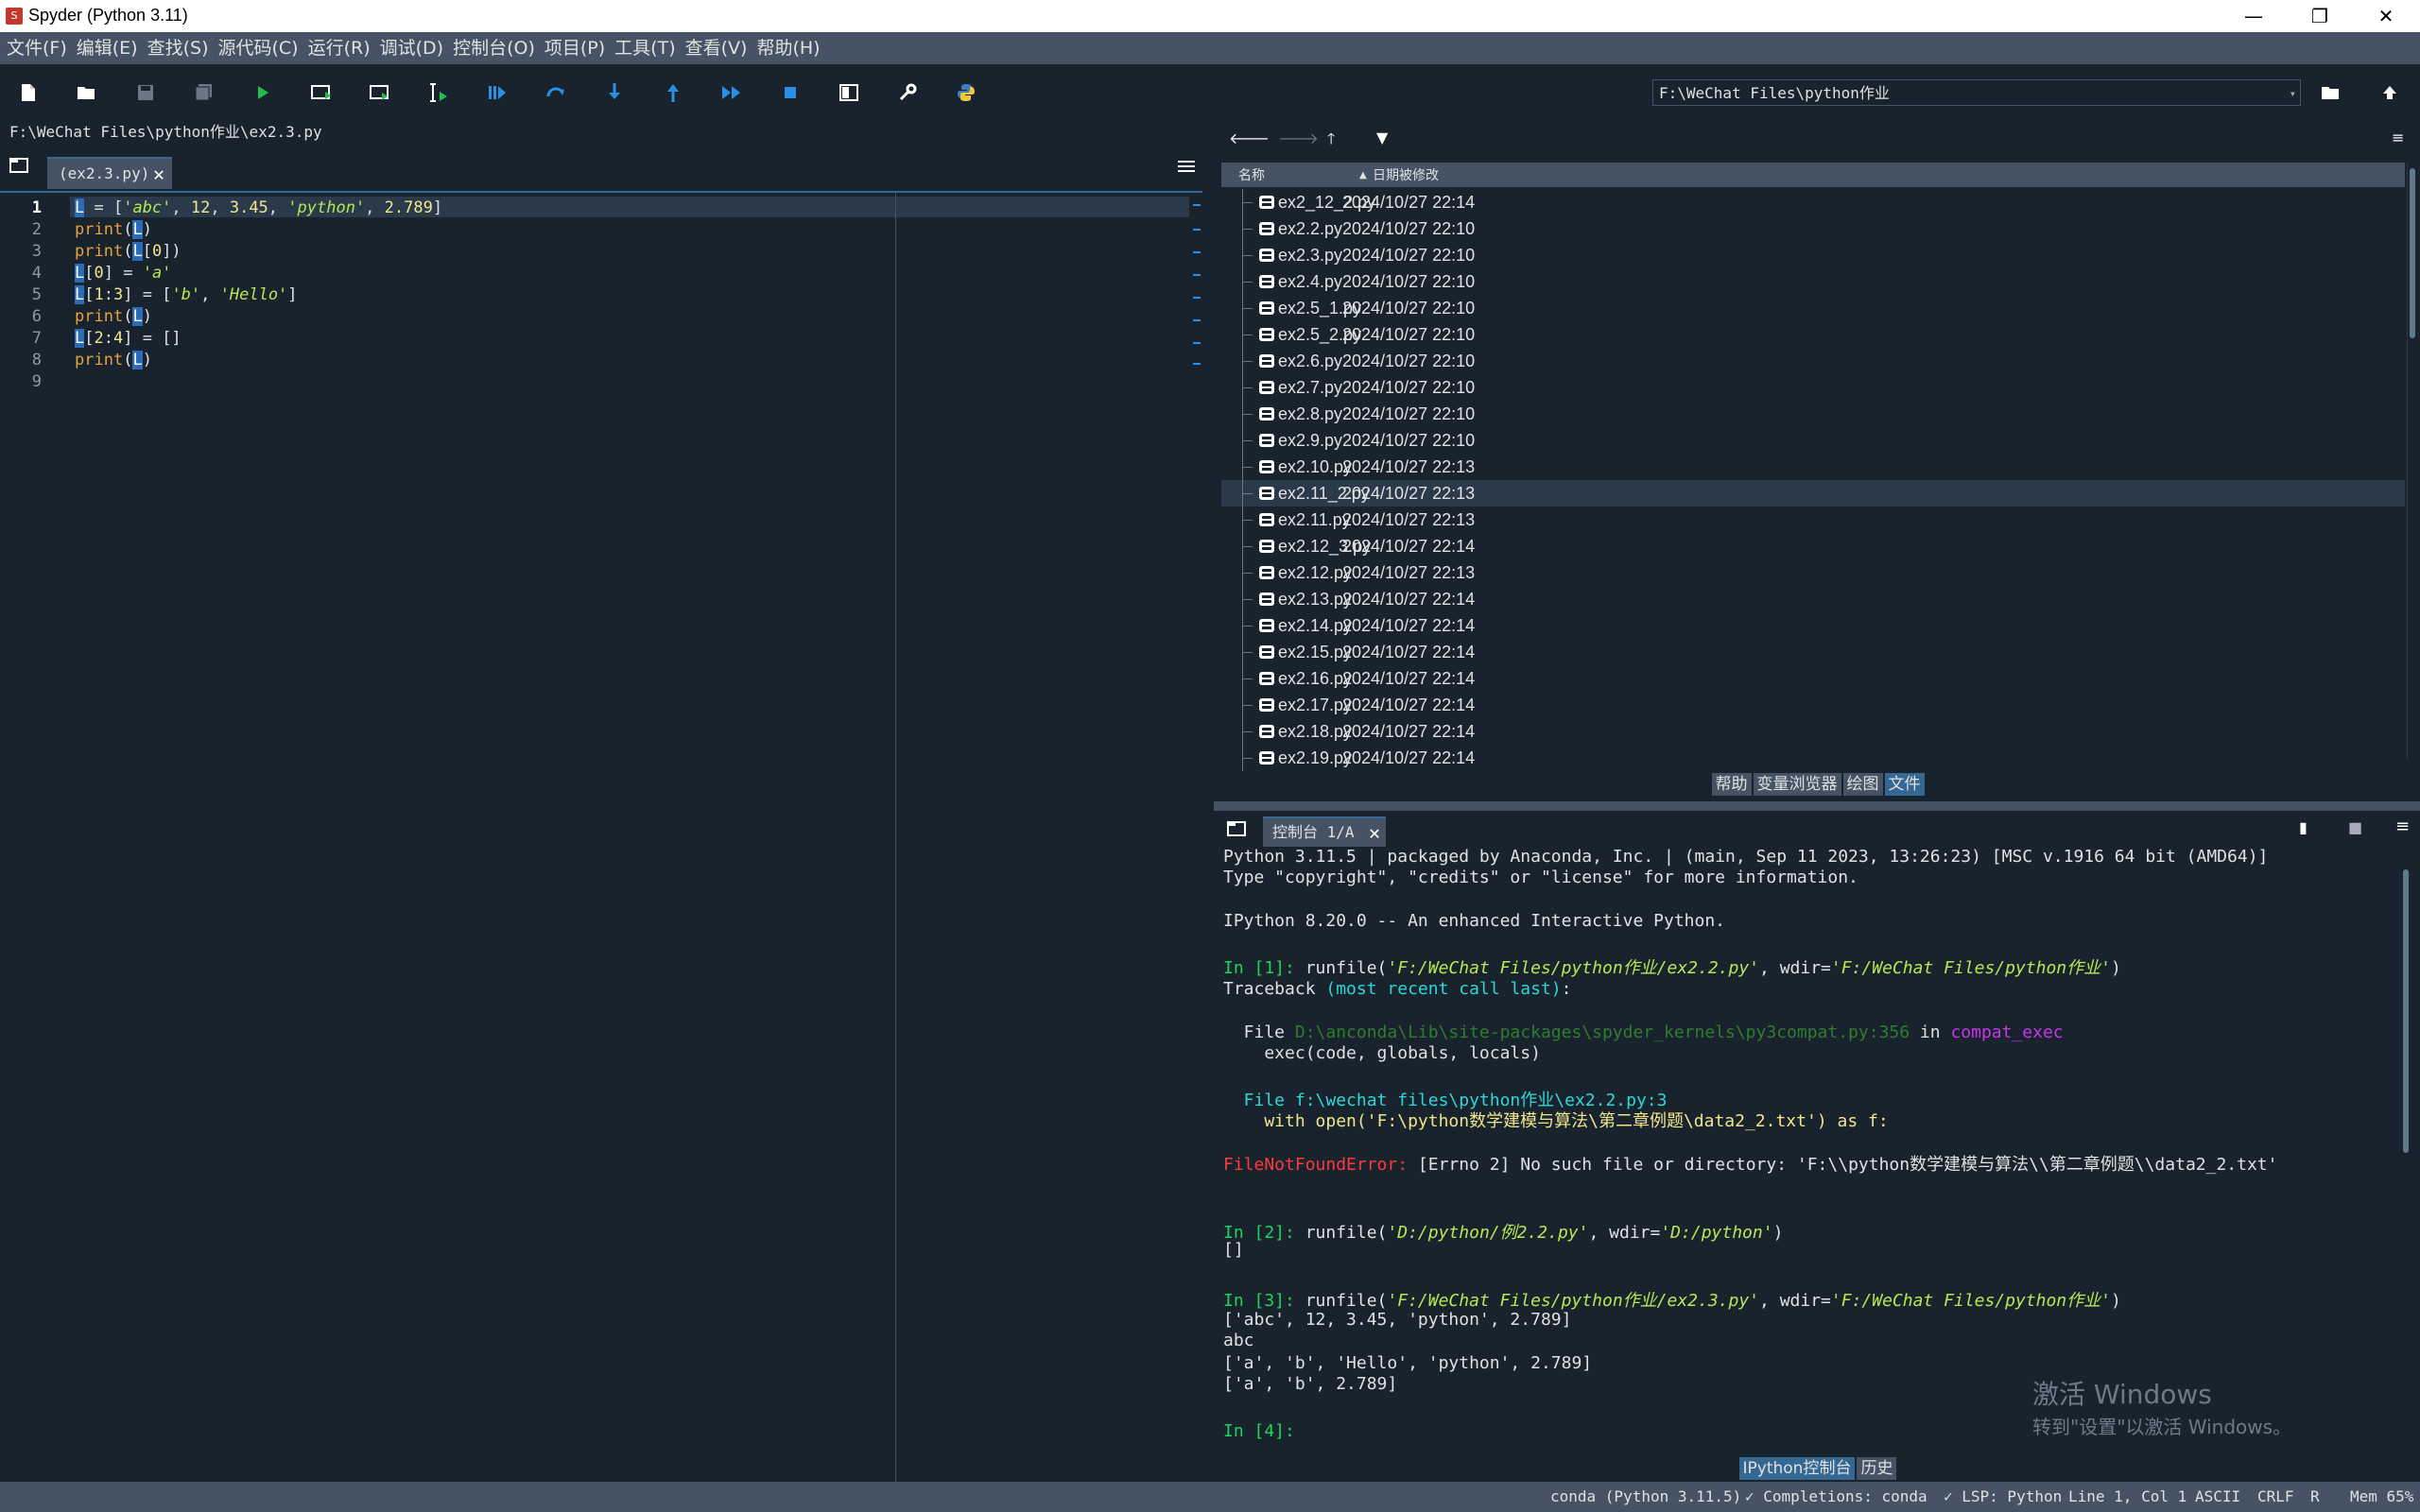  What do you see at coordinates (575, 48) in the screenshot?
I see `menu-projects: 项目(P)` at bounding box center [575, 48].